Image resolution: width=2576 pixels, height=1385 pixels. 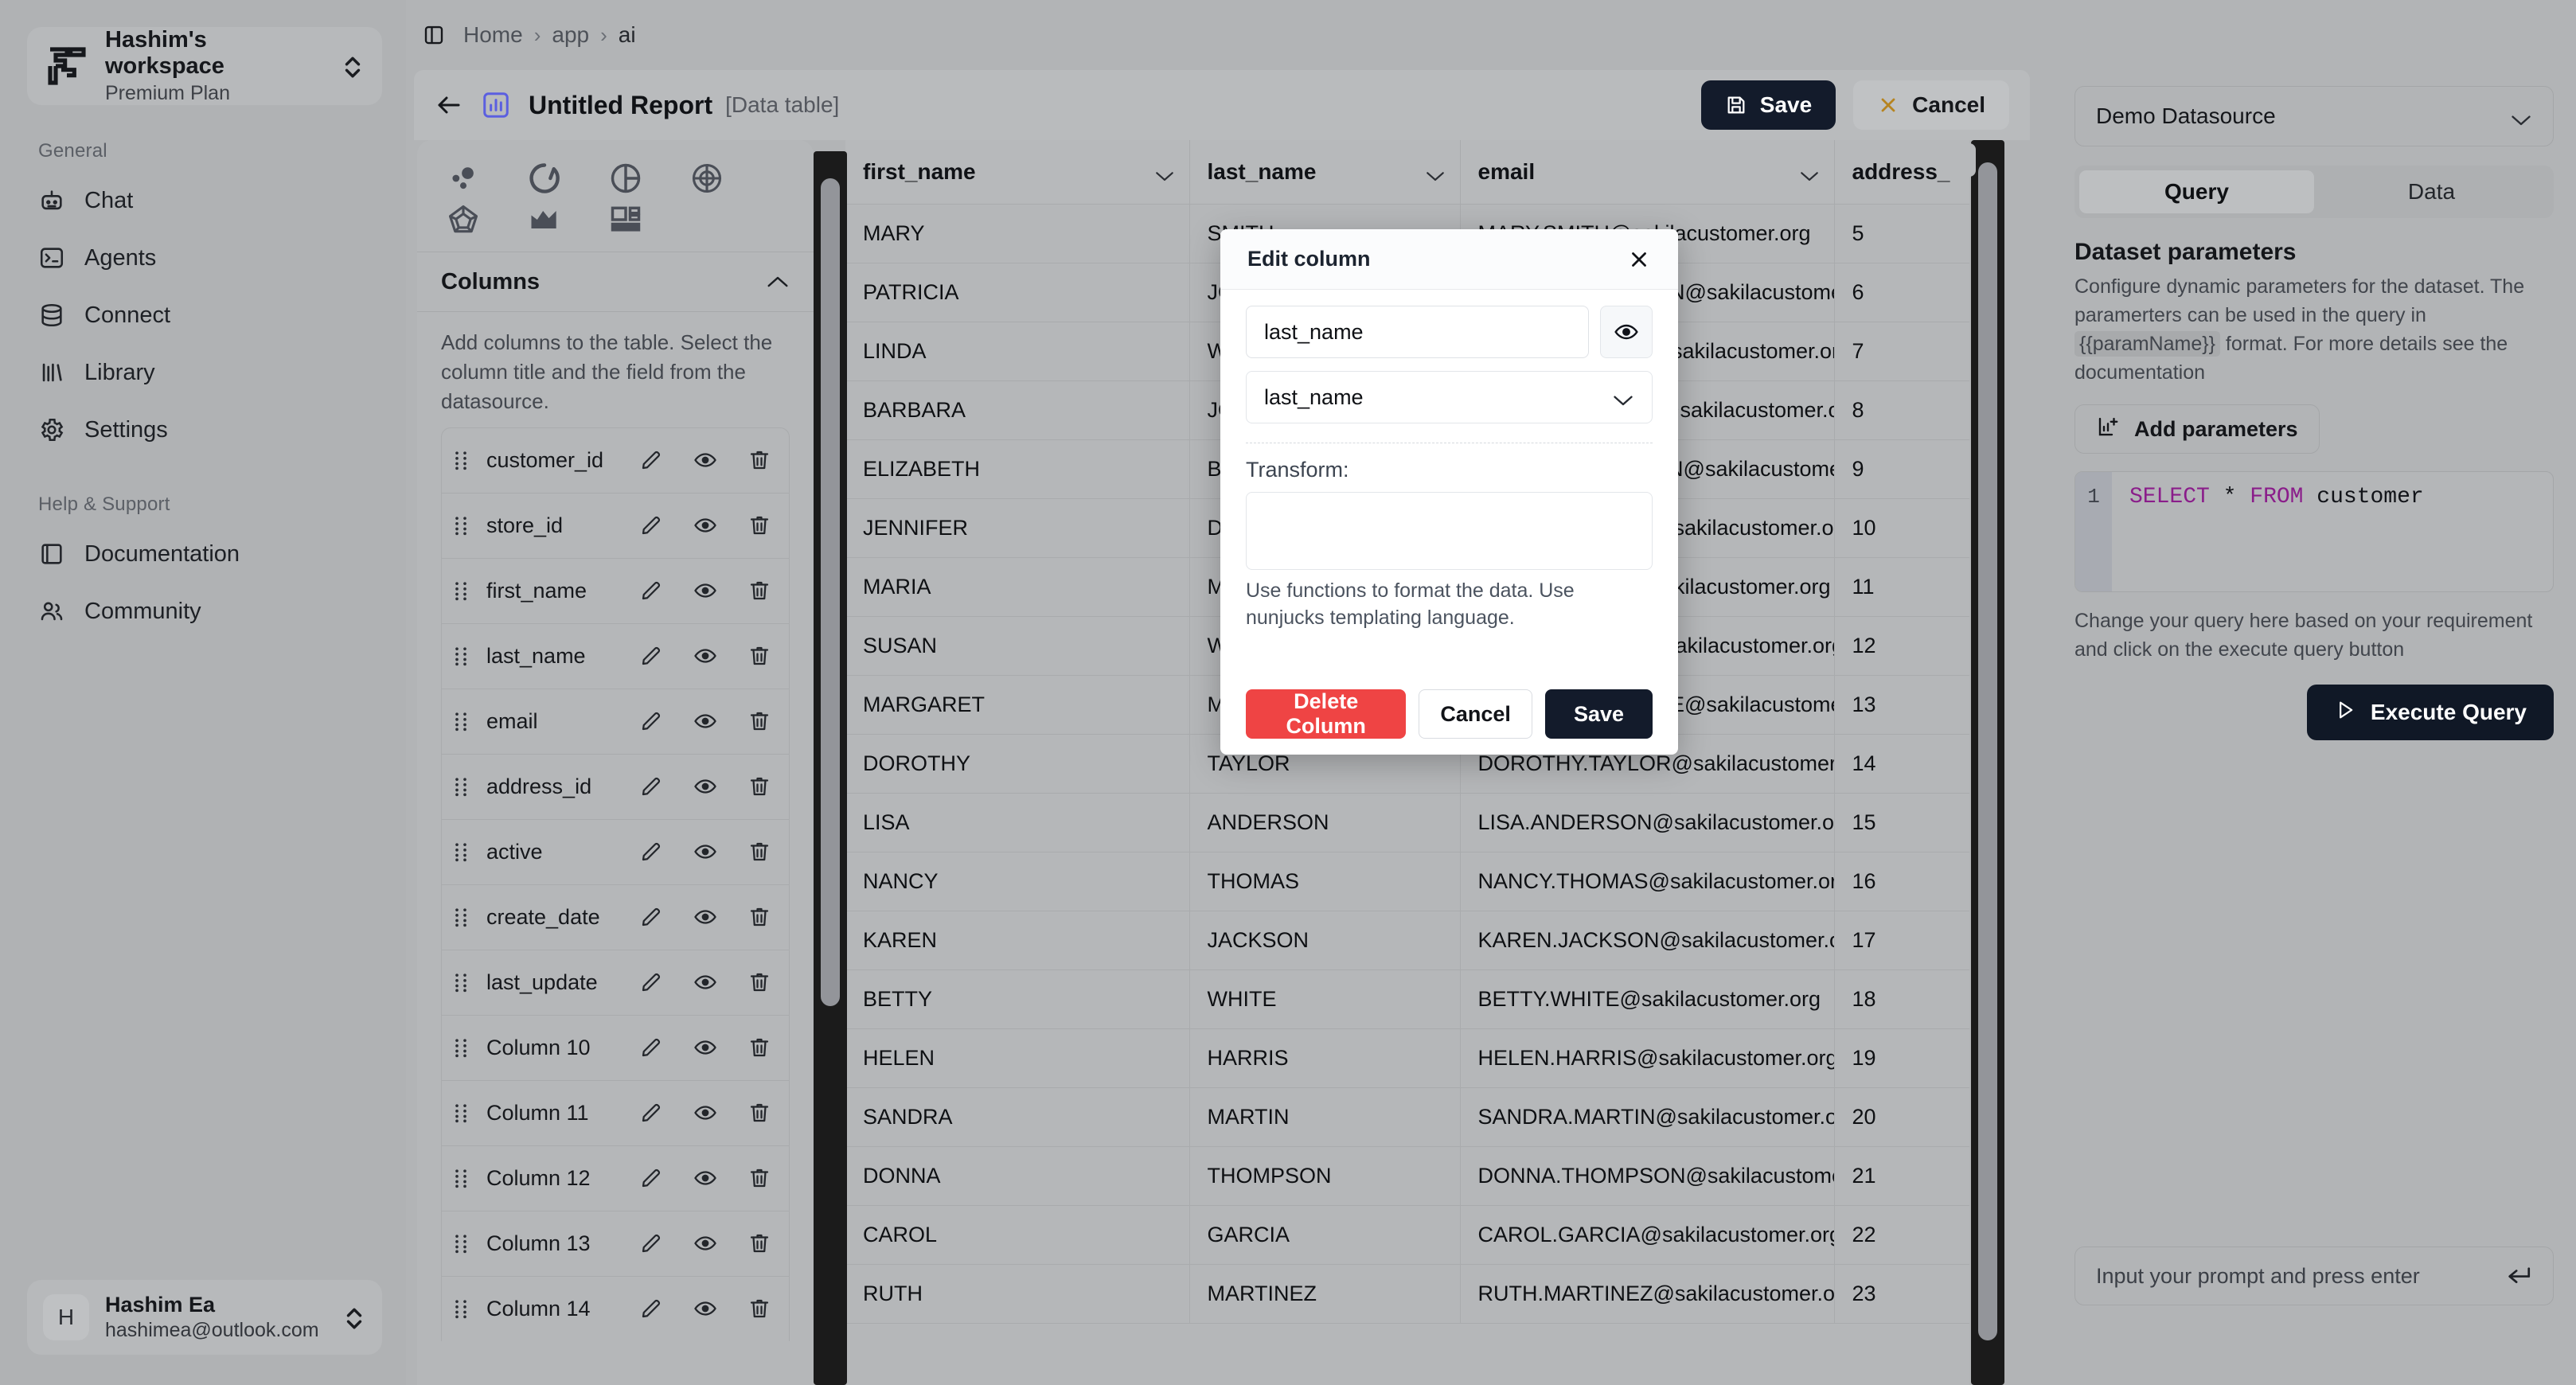 I want to click on prompt-input-container, so click(x=2314, y=1276).